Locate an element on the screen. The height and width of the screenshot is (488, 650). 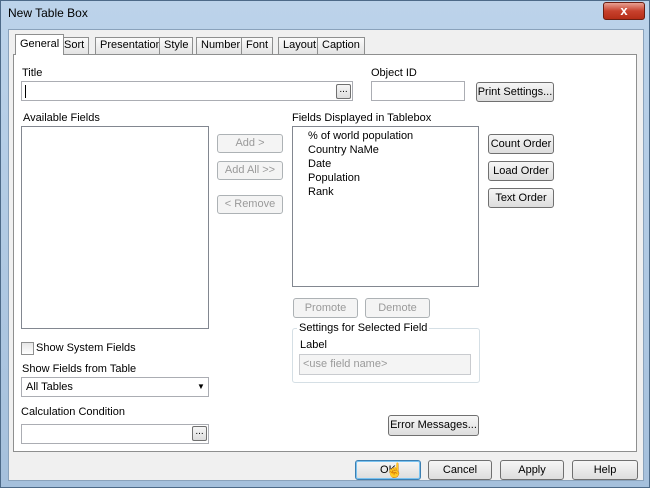
demote-button: Demote is located at coordinates (397, 308).